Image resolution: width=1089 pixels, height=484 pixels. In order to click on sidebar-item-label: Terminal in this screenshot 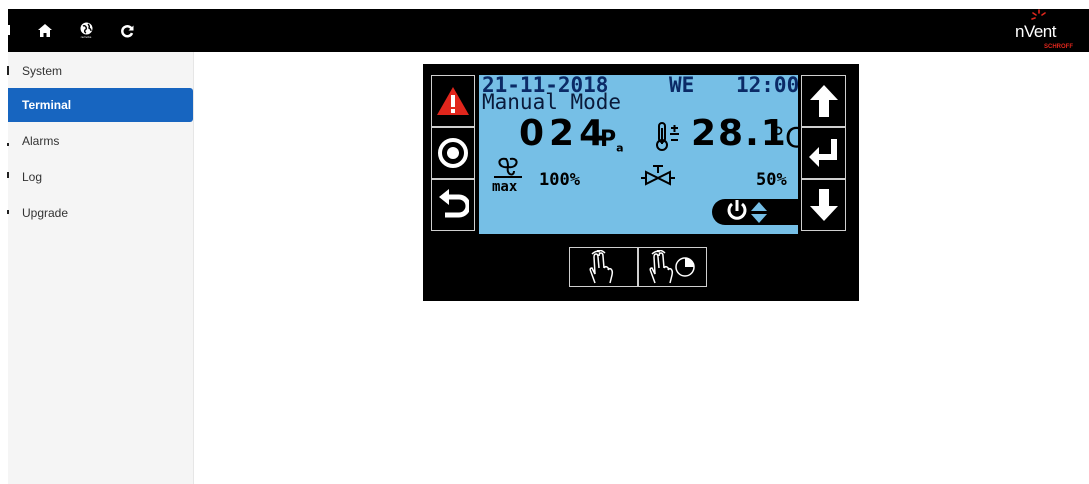, I will do `click(47, 105)`.